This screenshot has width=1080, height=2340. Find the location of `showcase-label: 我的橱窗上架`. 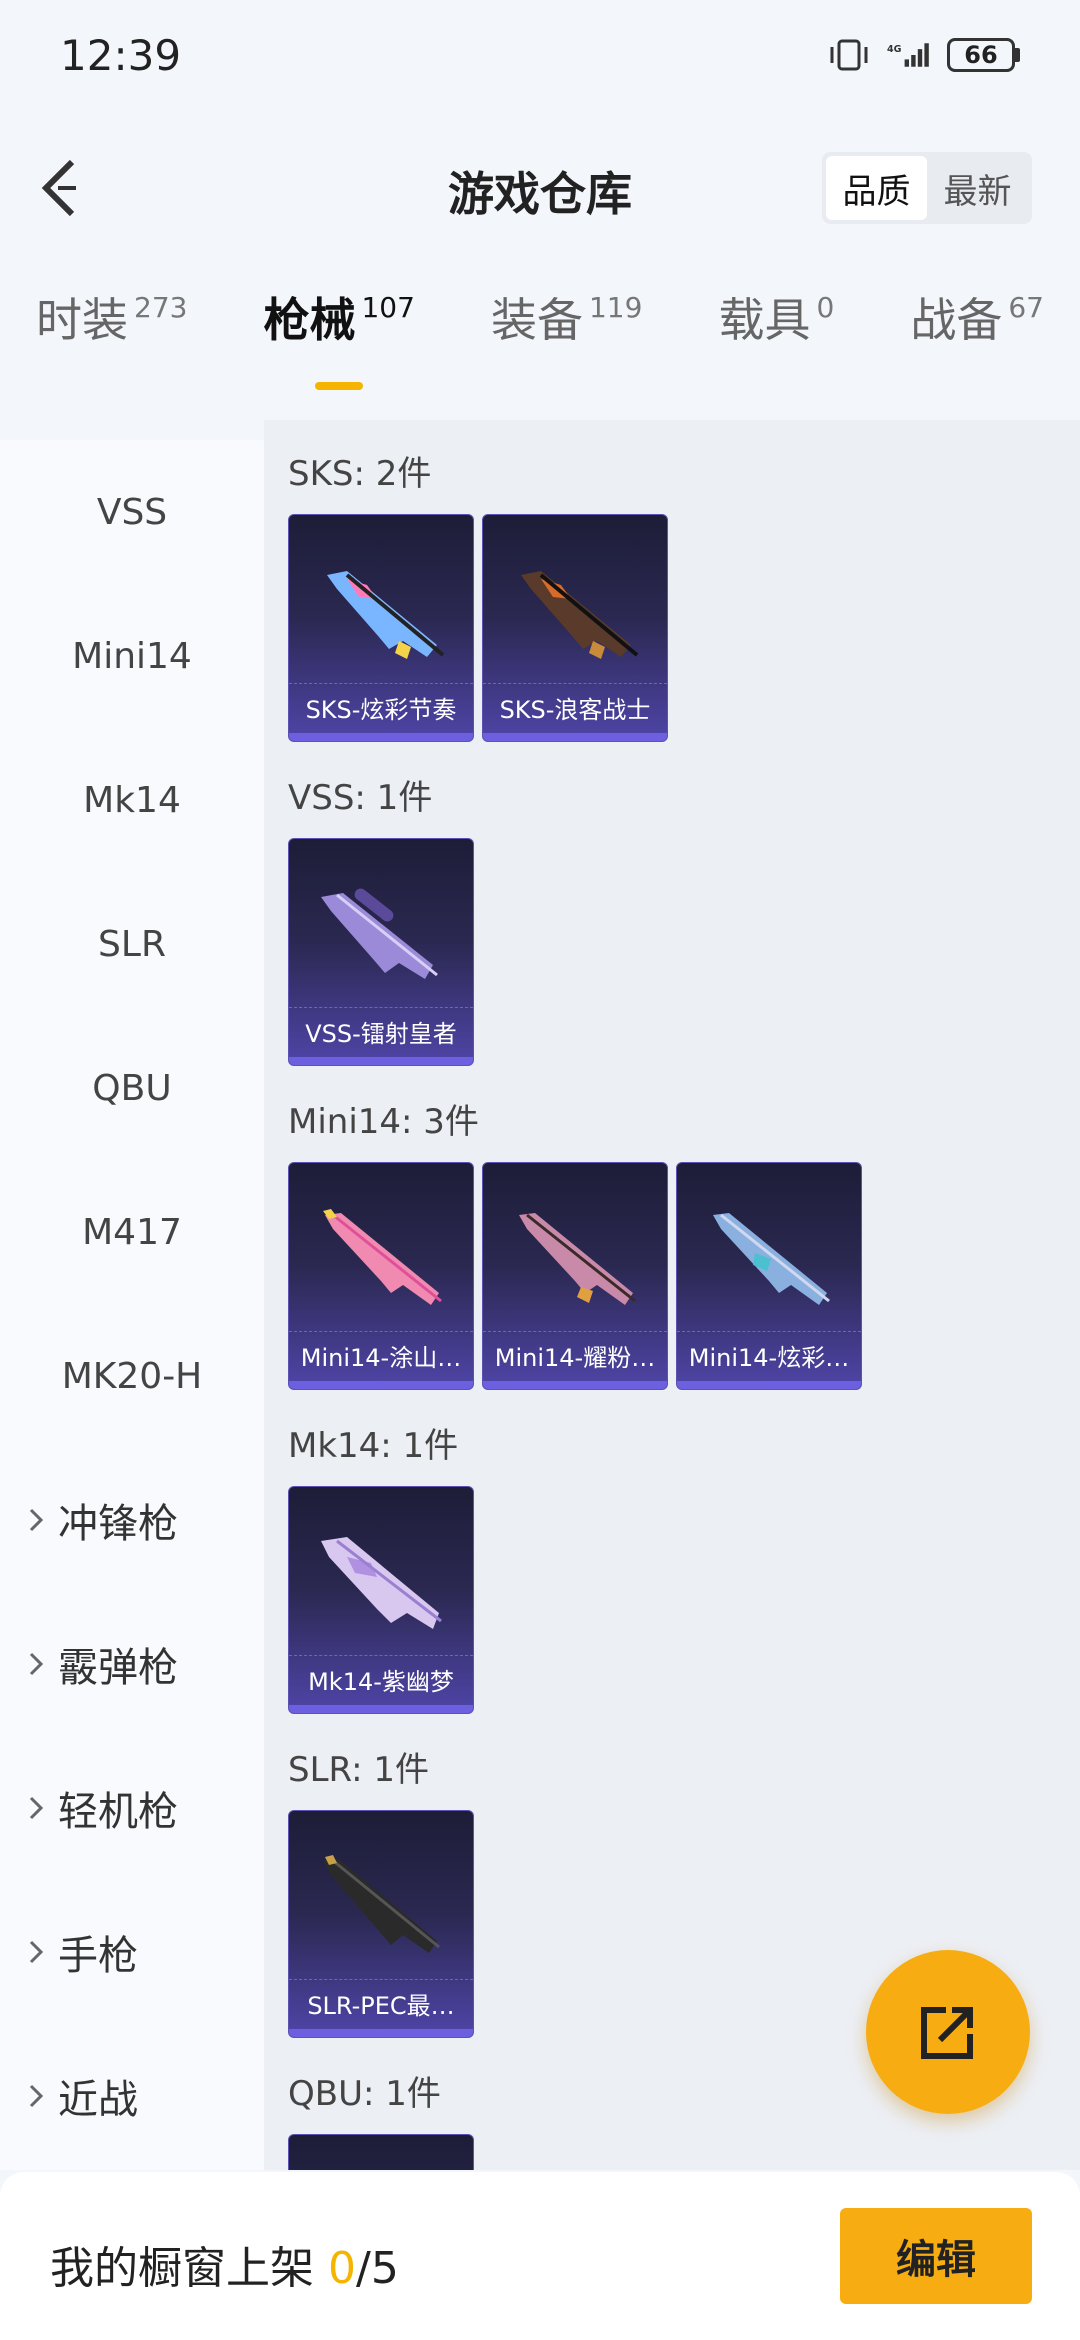

showcase-label: 我的橱窗上架 is located at coordinates (182, 2268).